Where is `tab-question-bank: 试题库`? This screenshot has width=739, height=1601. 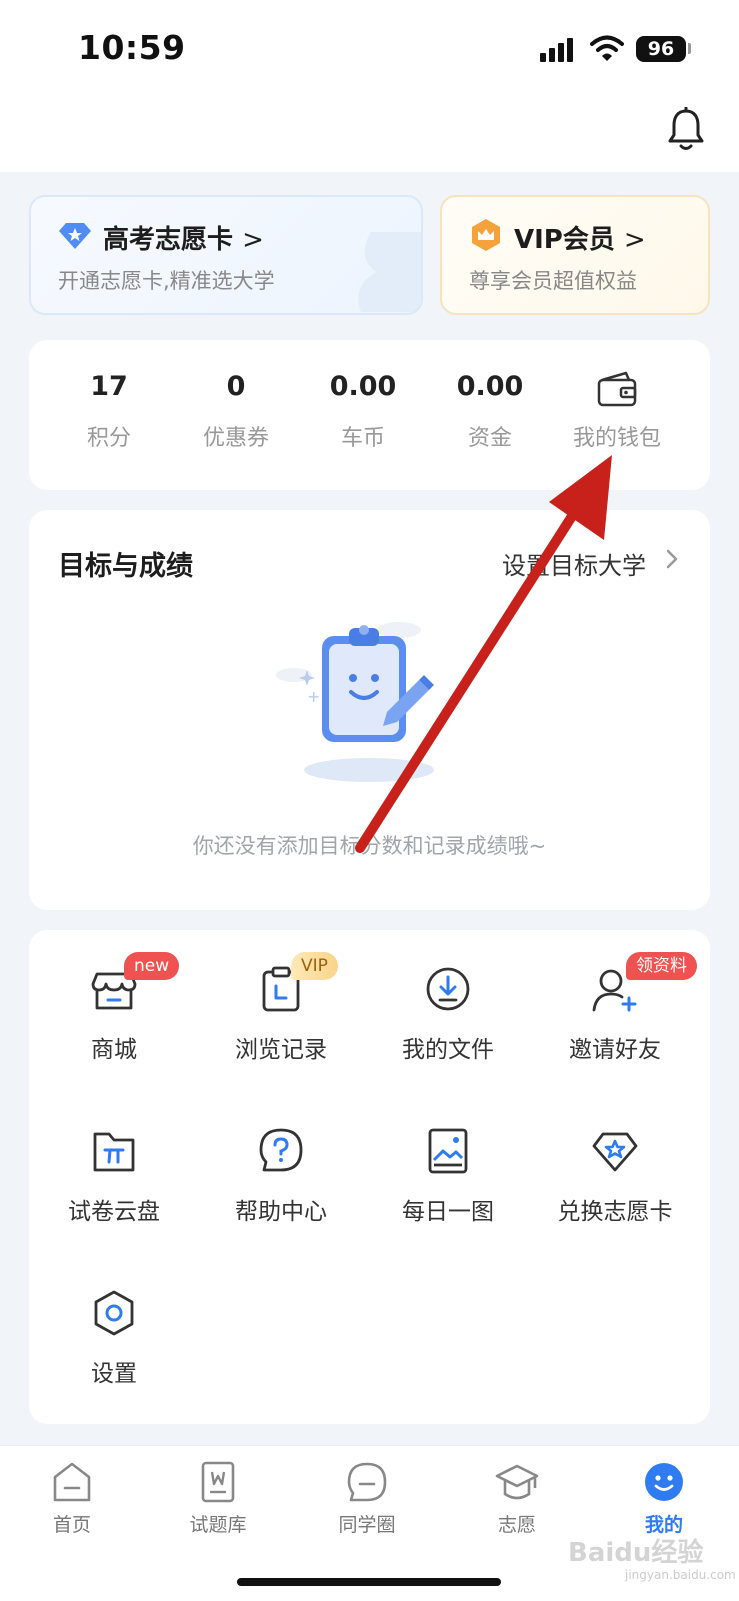
tab-question-bank: 试题库 is located at coordinates (218, 1498).